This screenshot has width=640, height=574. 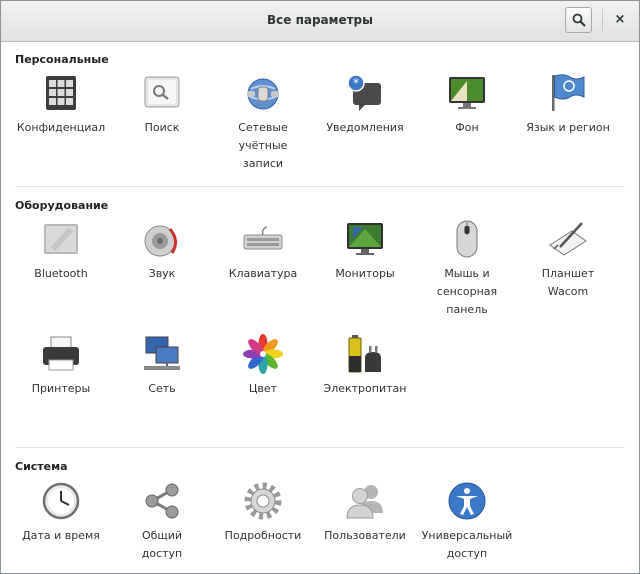 What do you see at coordinates (61, 388) in the screenshot?
I see `panel-label: Принтеры` at bounding box center [61, 388].